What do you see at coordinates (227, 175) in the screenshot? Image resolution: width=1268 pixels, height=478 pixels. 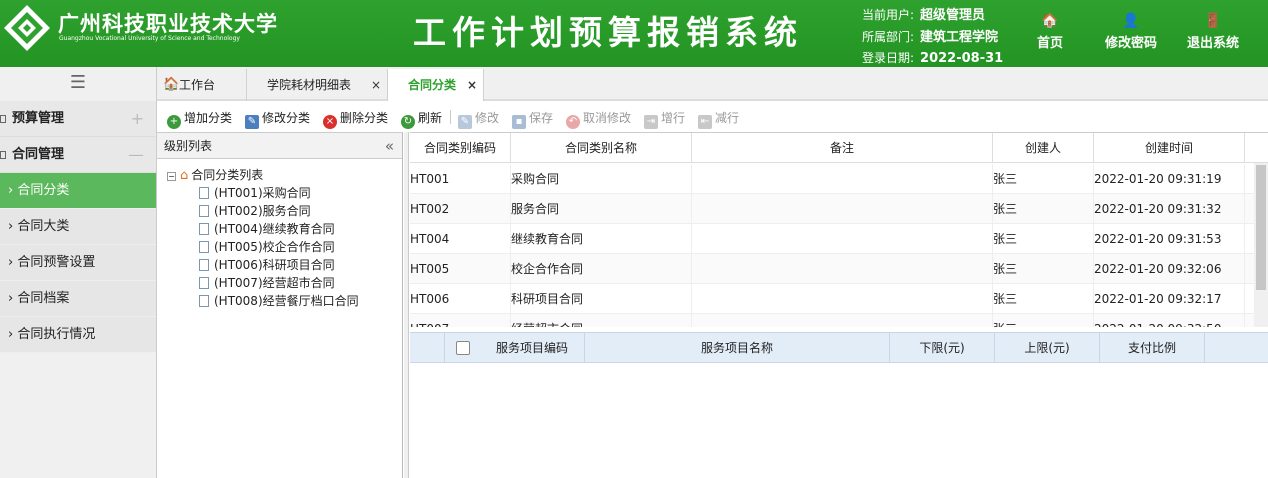 I see `tree-root-label: 合同分类列表` at bounding box center [227, 175].